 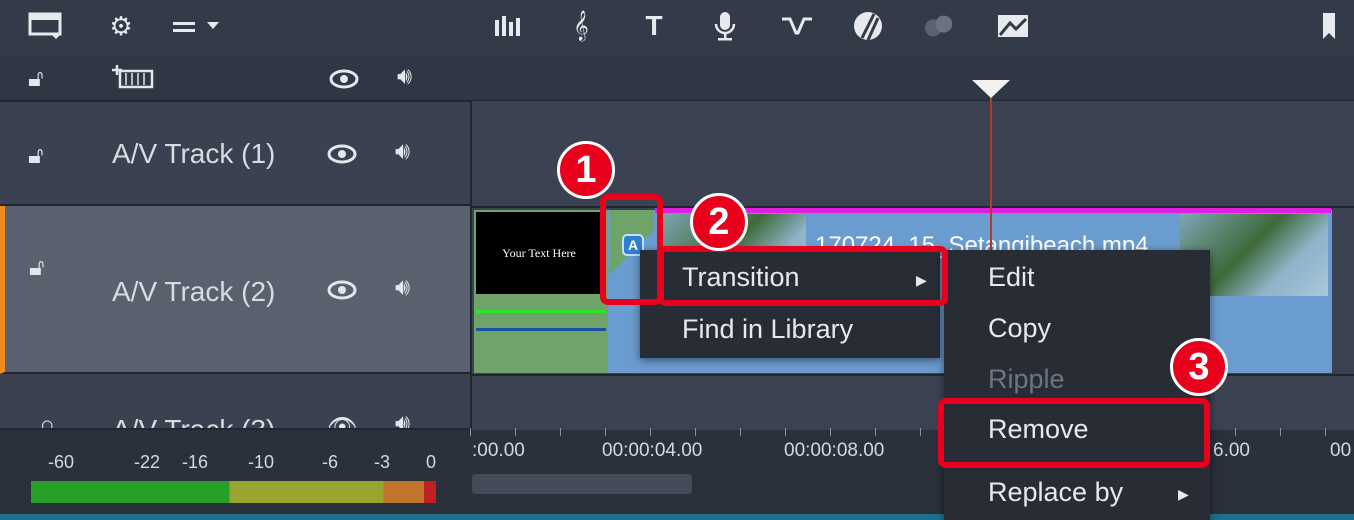 What do you see at coordinates (586, 170) in the screenshot?
I see `step-badge-1: 1` at bounding box center [586, 170].